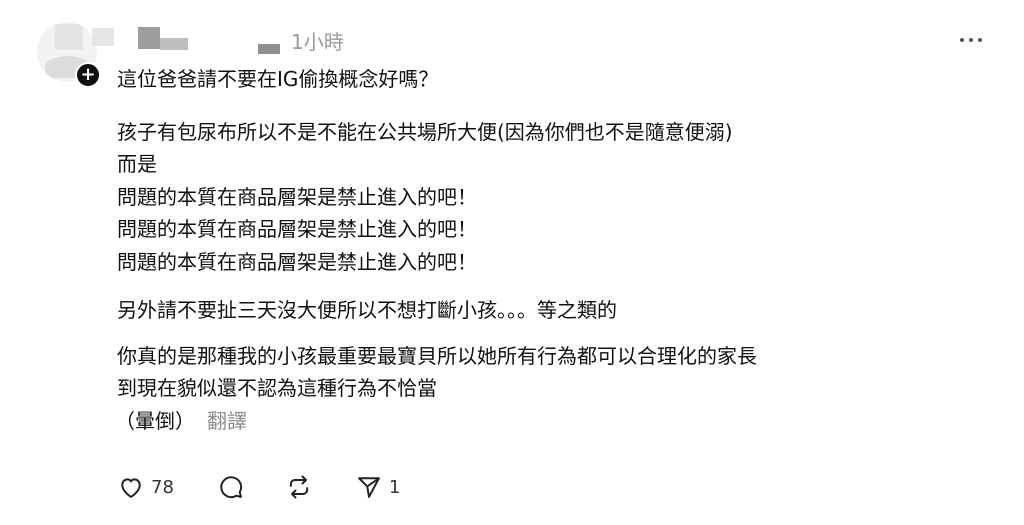 The width and height of the screenshot is (1024, 525). What do you see at coordinates (395, 487) in the screenshot?
I see `share-count: 1` at bounding box center [395, 487].